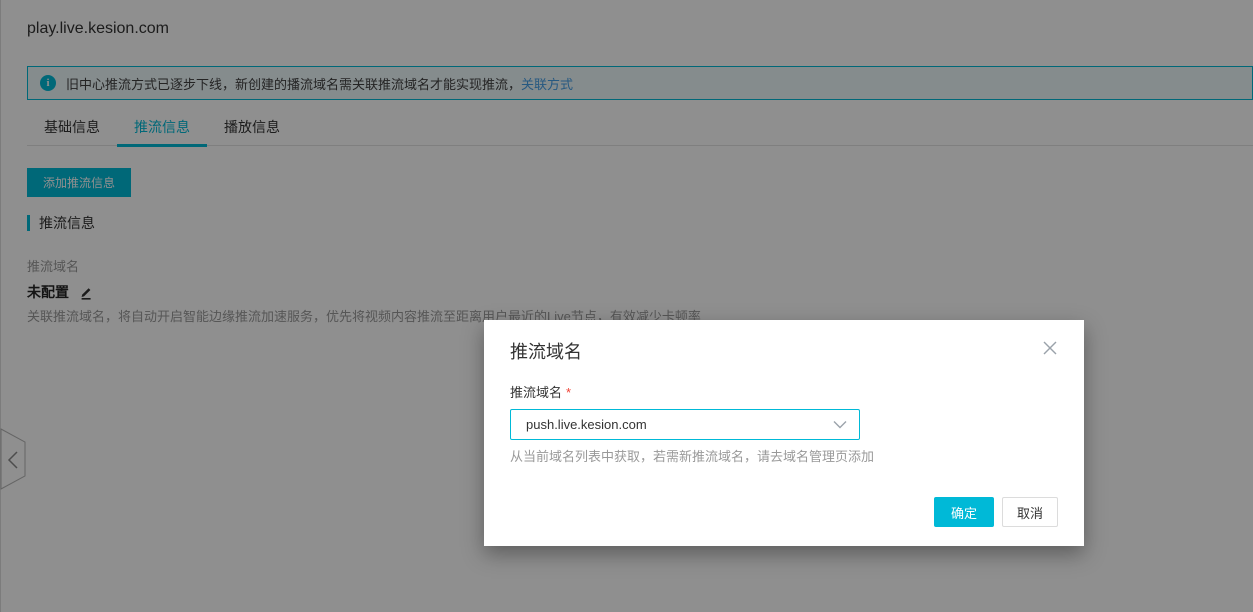 The image size is (1253, 612). I want to click on dialog-title: 推流域名, so click(546, 352).